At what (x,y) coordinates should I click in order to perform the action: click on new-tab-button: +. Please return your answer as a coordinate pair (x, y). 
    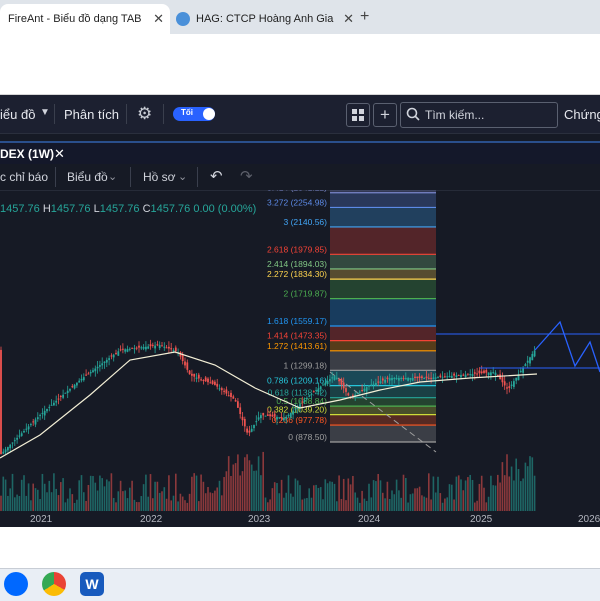
    Looking at the image, I should click on (364, 17).